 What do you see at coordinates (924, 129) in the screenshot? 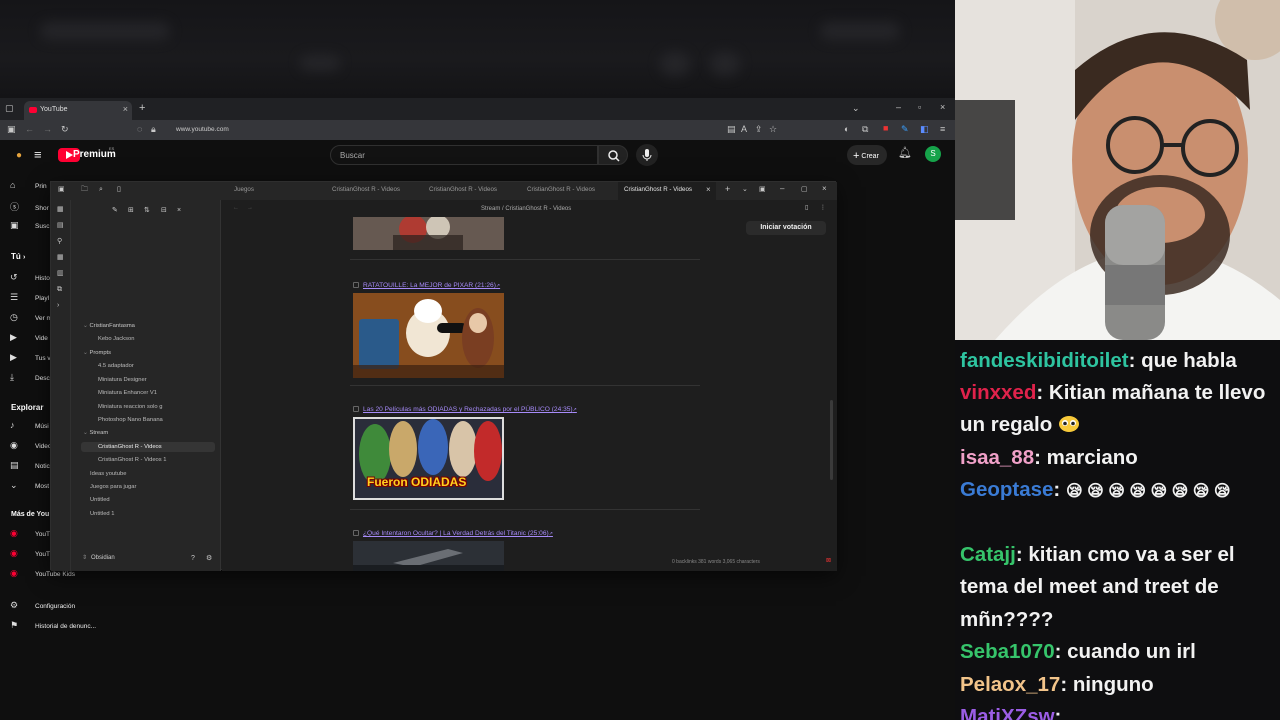
I see `extension-translate-icon: ◧` at bounding box center [924, 129].